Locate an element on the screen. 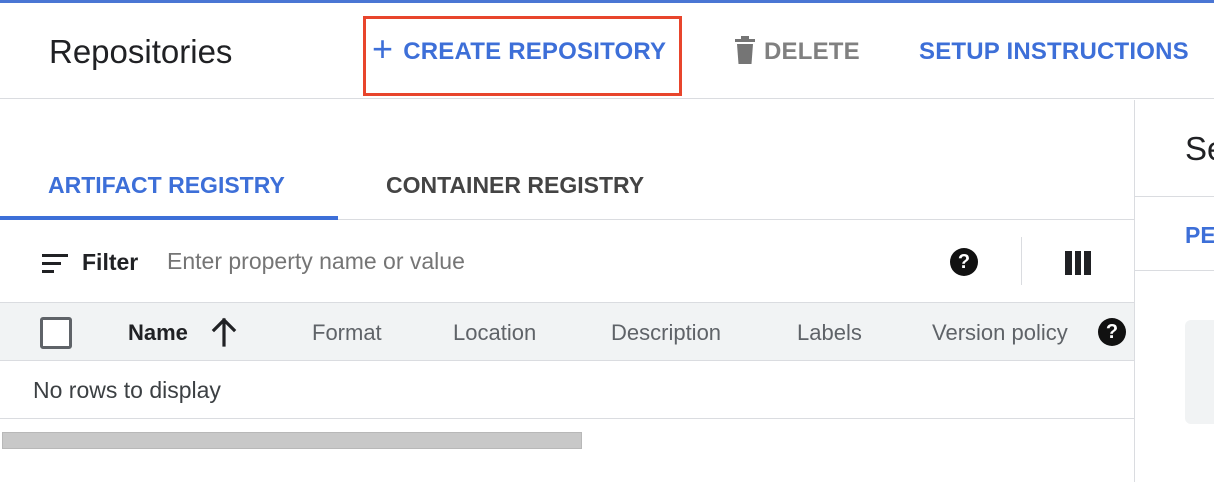 This screenshot has height=482, width=1214. arrow-up-icon is located at coordinates (224, 332).